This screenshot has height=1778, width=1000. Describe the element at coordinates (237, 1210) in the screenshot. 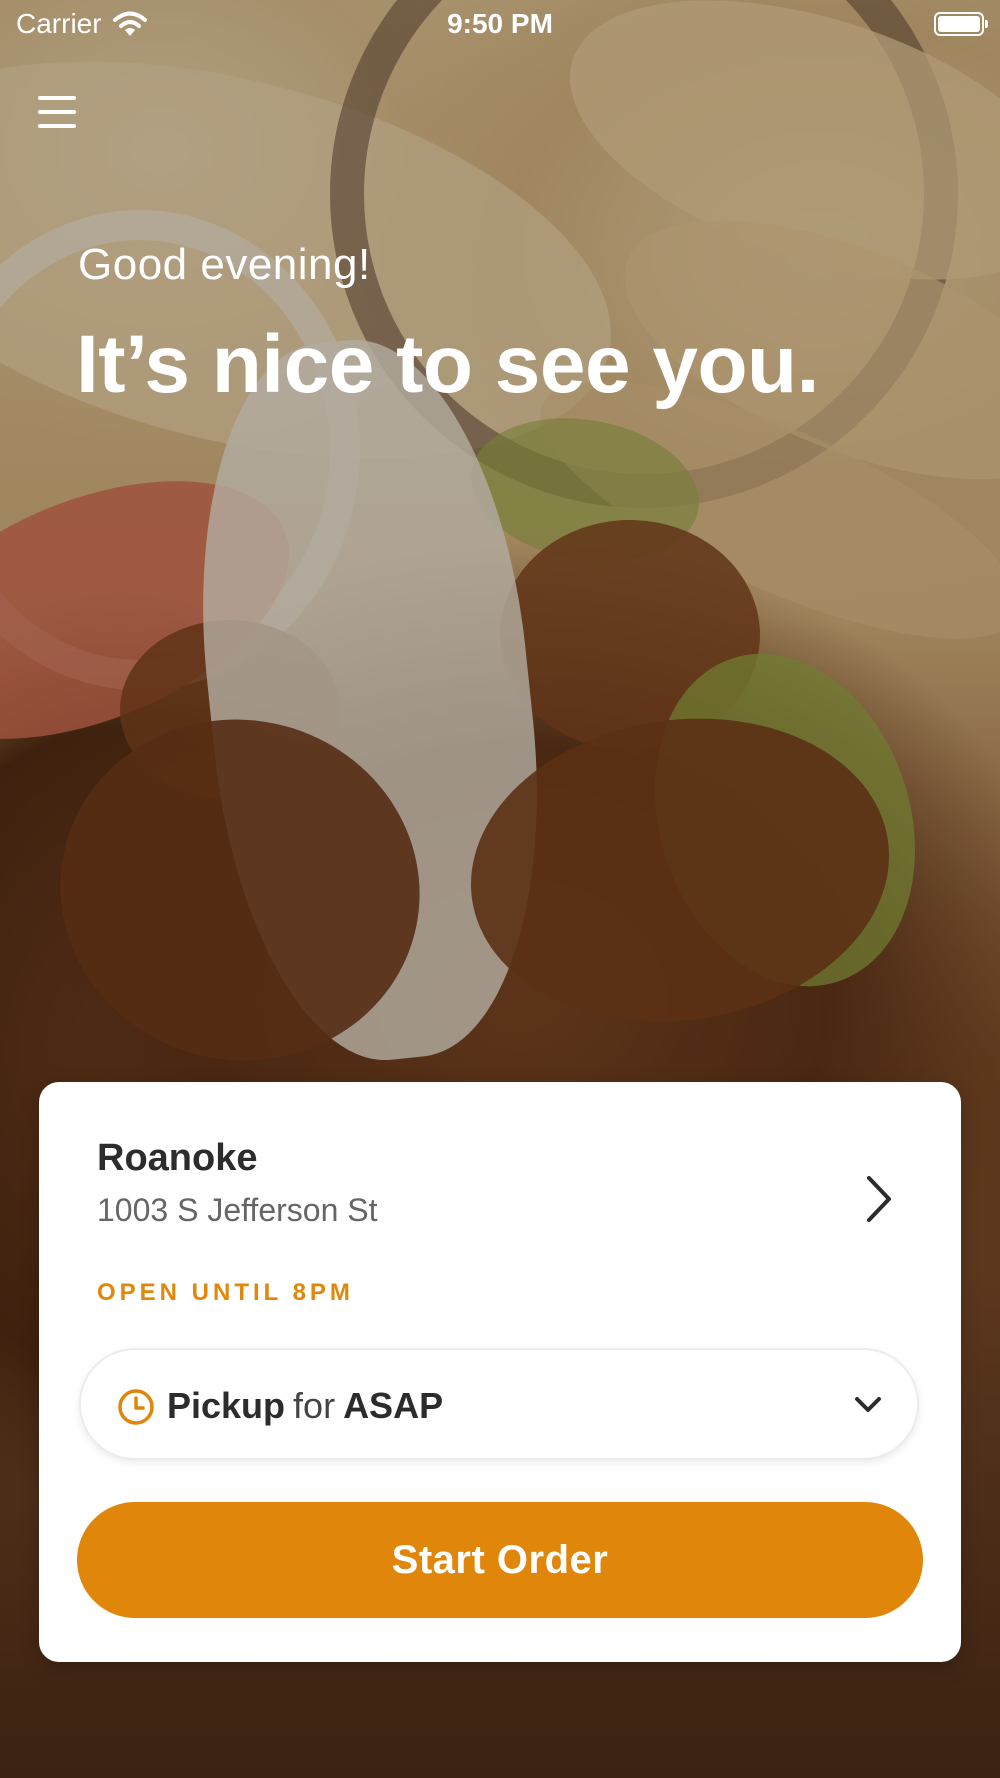

I see `location-address: 1003 S Jefferson St` at that location.